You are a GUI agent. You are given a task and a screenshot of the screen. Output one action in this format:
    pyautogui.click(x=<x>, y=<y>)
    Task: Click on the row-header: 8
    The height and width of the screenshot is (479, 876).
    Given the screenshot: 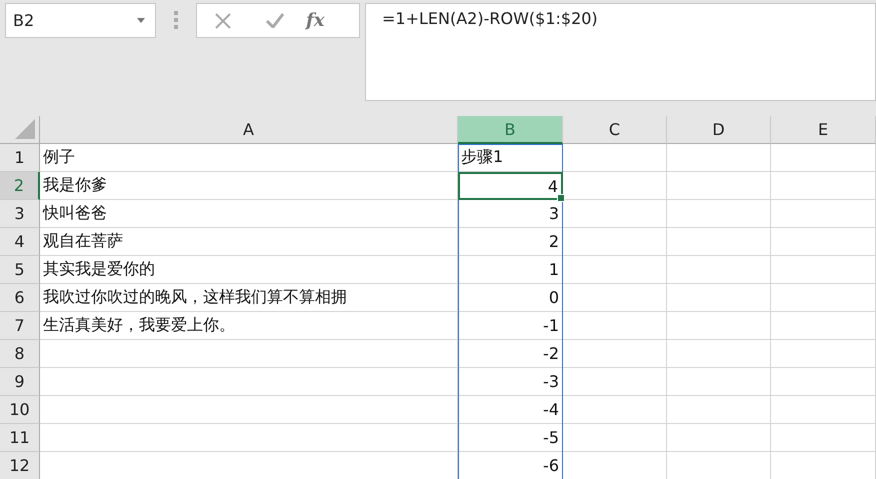 What is the action you would take?
    pyautogui.click(x=20, y=354)
    